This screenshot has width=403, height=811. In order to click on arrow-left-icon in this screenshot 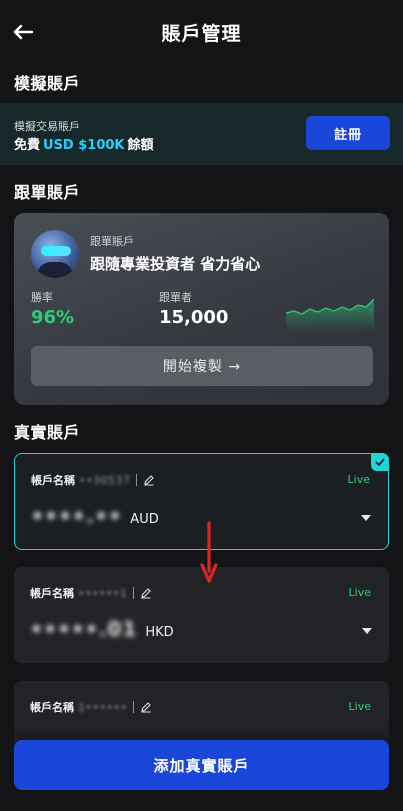, I will do `click(23, 32)`.